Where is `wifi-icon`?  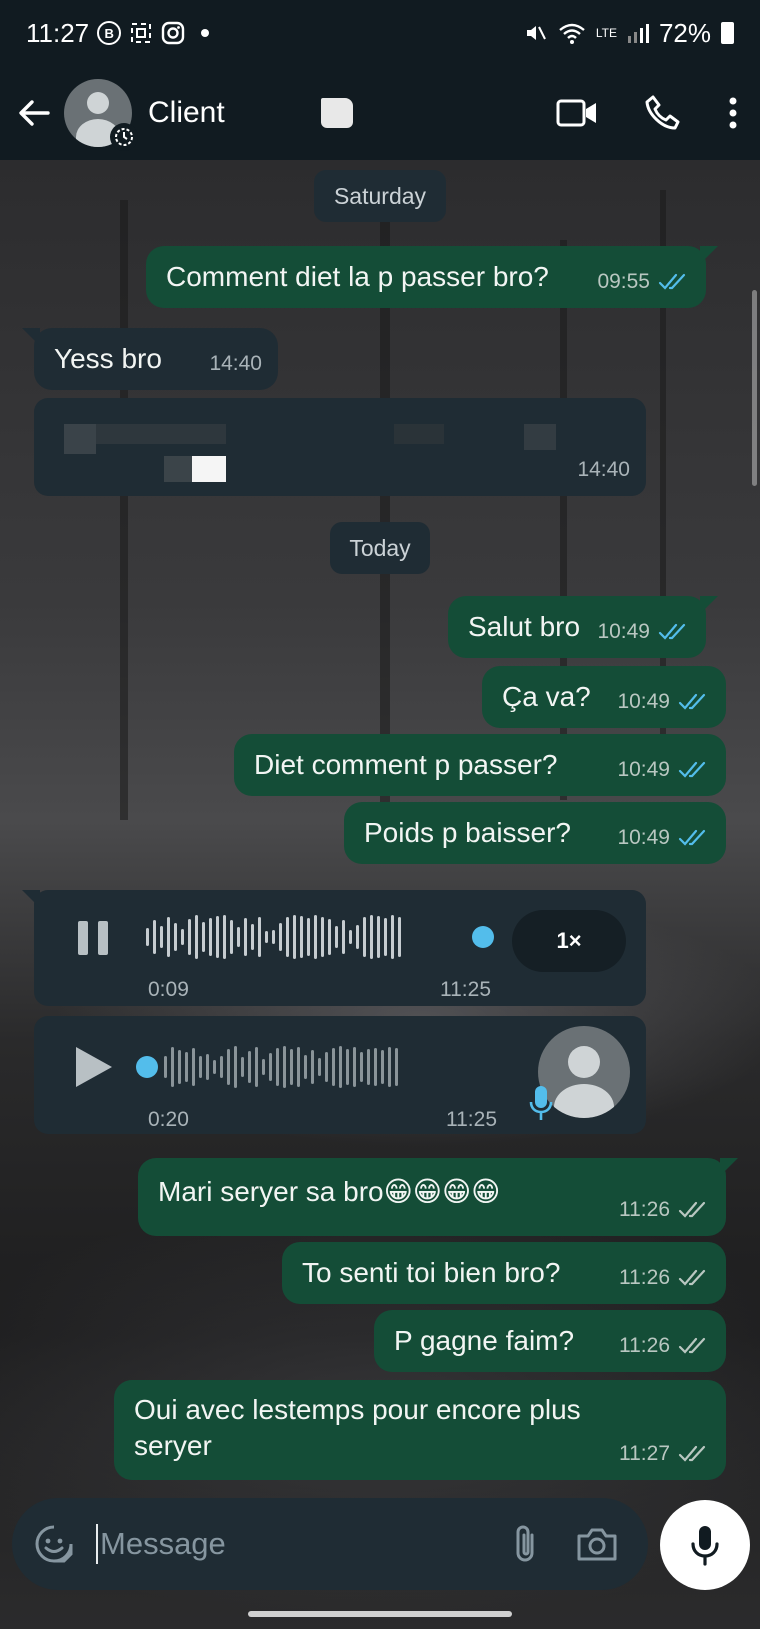 wifi-icon is located at coordinates (572, 33).